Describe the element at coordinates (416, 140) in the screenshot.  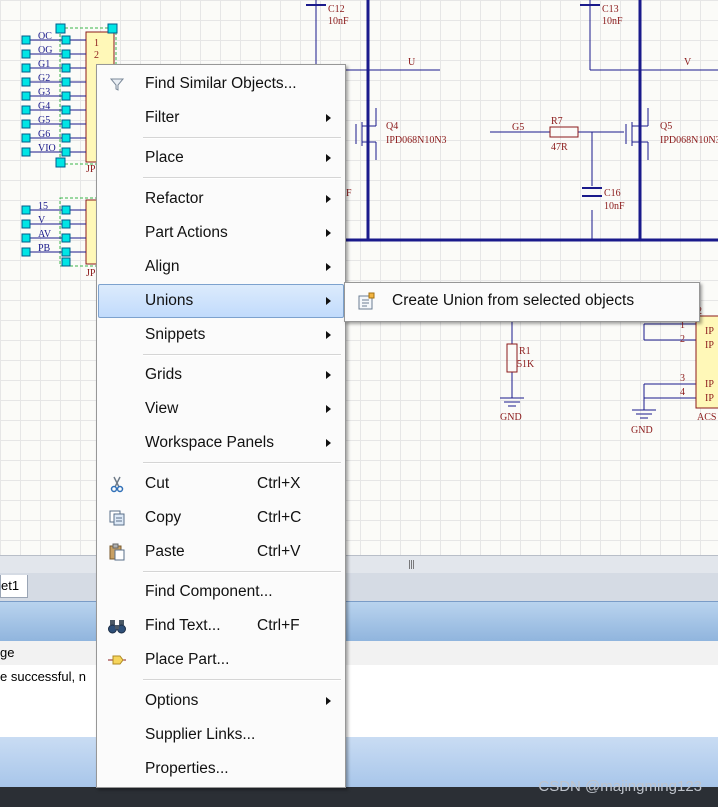
I see `svg-text: IPD068N10N3` at that location.